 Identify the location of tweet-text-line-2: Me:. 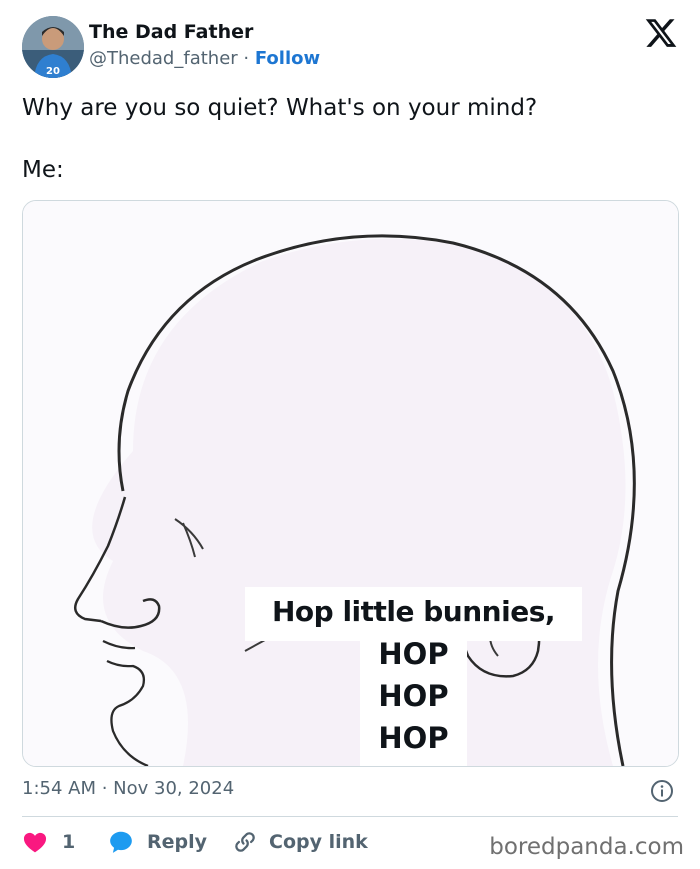
(43, 170).